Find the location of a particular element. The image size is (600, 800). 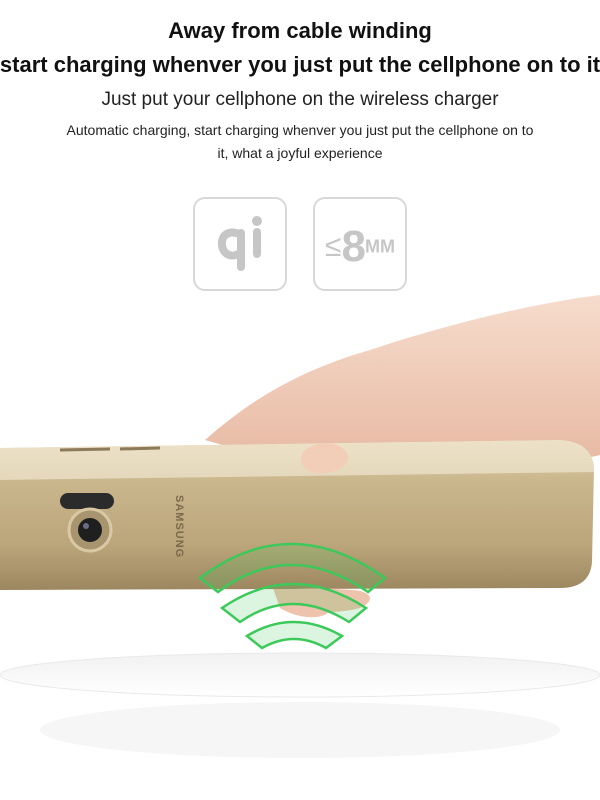

qi-logo-icon is located at coordinates (239, 243).